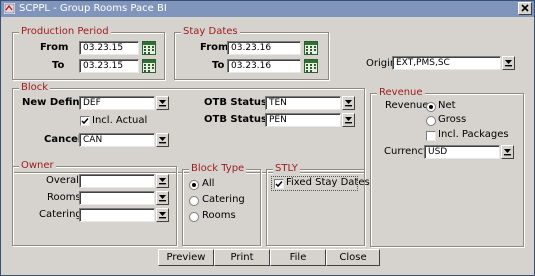  I want to click on print-button: Print, so click(242, 257).